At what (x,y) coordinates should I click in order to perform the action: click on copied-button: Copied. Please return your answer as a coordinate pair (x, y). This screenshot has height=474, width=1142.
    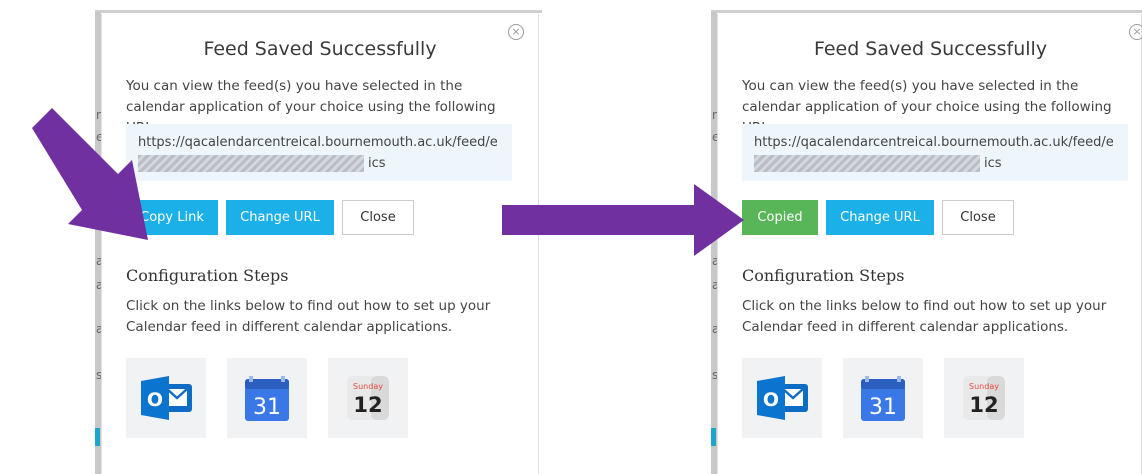
    Looking at the image, I should click on (780, 217).